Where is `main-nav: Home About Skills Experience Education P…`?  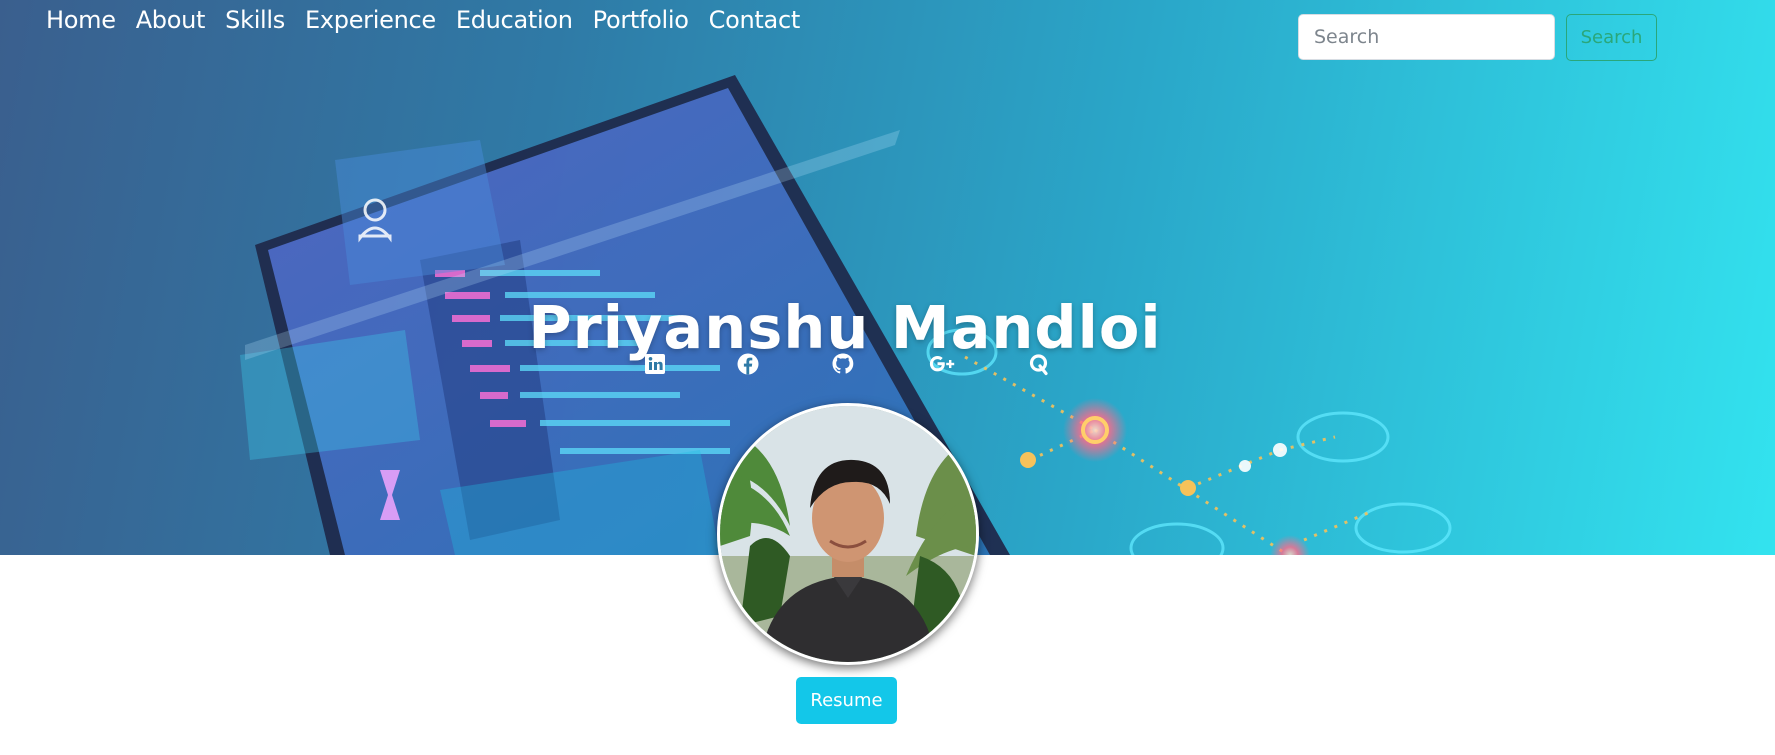 main-nav: Home About Skills Experience Education P… is located at coordinates (423, 20).